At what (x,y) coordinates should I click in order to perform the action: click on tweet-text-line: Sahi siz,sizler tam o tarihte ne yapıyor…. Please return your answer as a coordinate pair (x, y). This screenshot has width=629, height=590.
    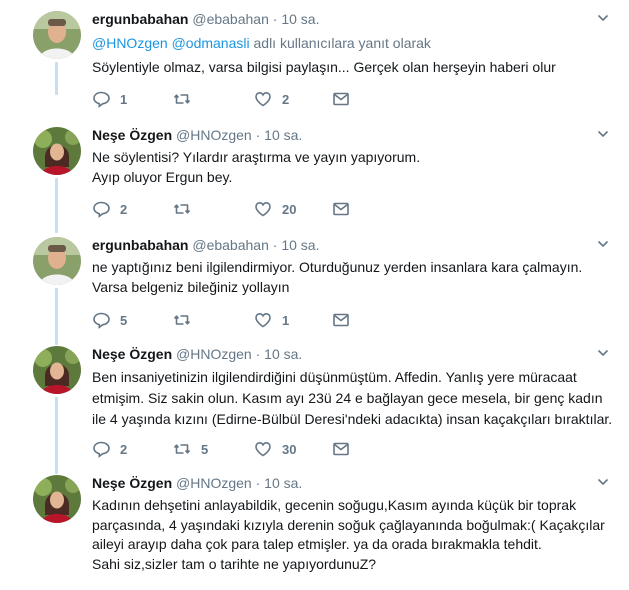
    Looking at the image, I should click on (234, 563).